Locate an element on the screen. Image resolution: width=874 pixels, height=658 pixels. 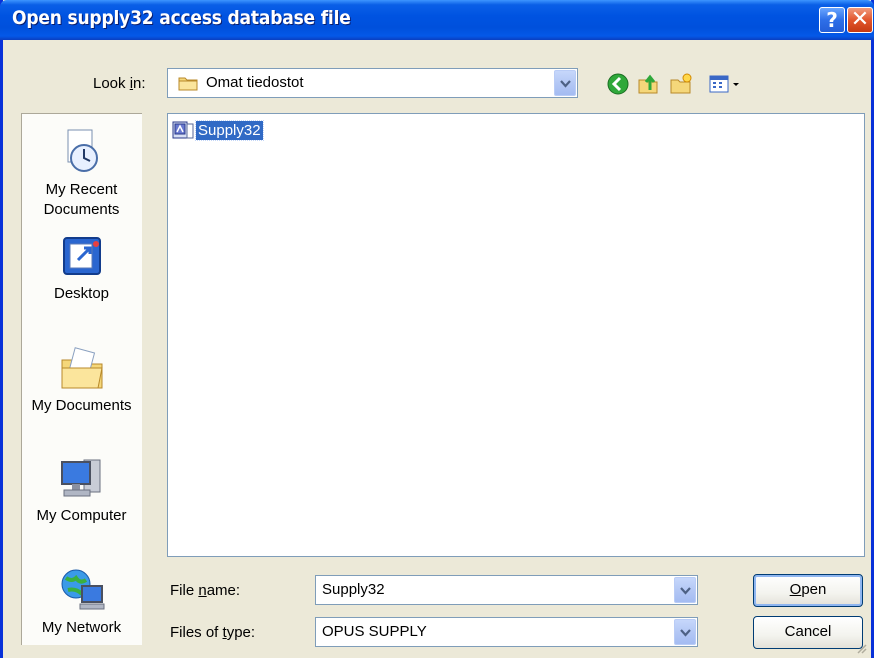
places-bar: My Recent Documents Desktop My Documents is located at coordinates (81, 379).